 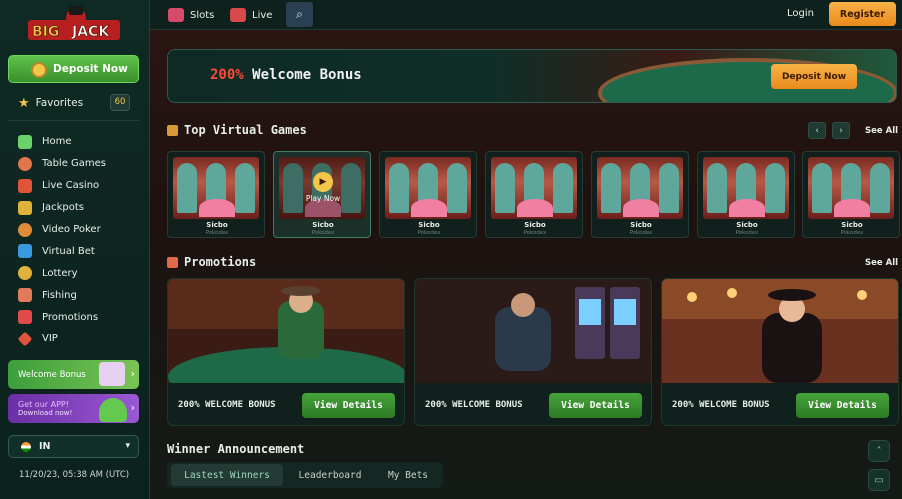 I want to click on sidebar-item-virtual-bet: Virtual Bet, so click(x=80, y=251).